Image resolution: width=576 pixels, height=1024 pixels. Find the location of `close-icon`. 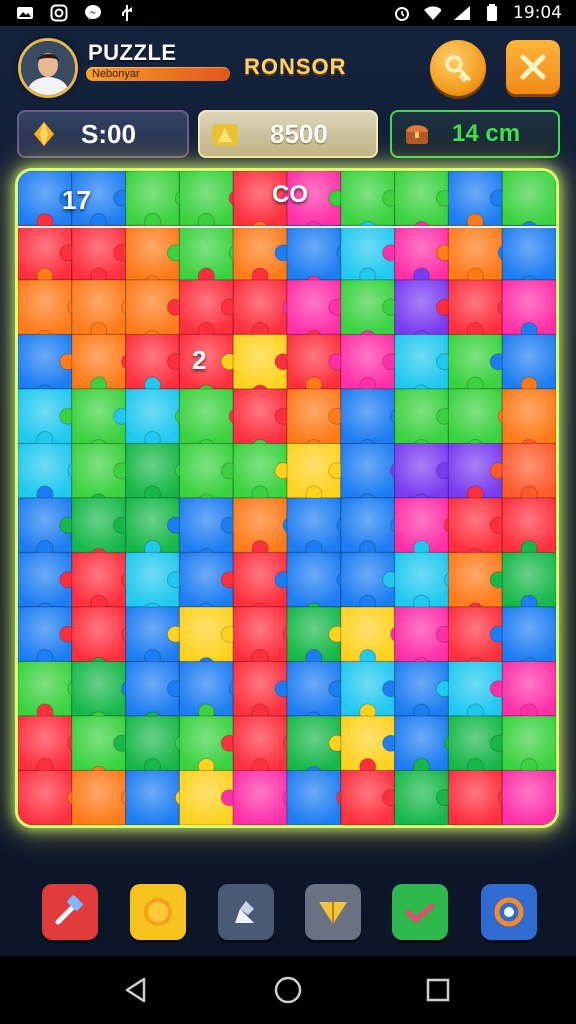

close-icon is located at coordinates (533, 67).